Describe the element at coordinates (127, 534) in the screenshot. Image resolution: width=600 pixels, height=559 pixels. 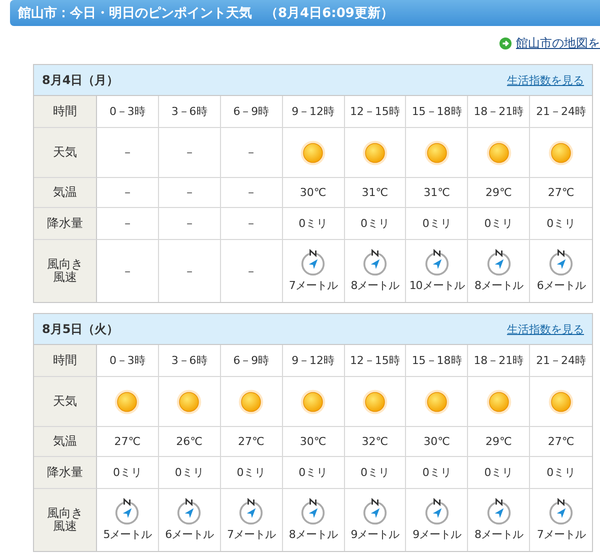
I see `wind-speed: 5メートル` at that location.